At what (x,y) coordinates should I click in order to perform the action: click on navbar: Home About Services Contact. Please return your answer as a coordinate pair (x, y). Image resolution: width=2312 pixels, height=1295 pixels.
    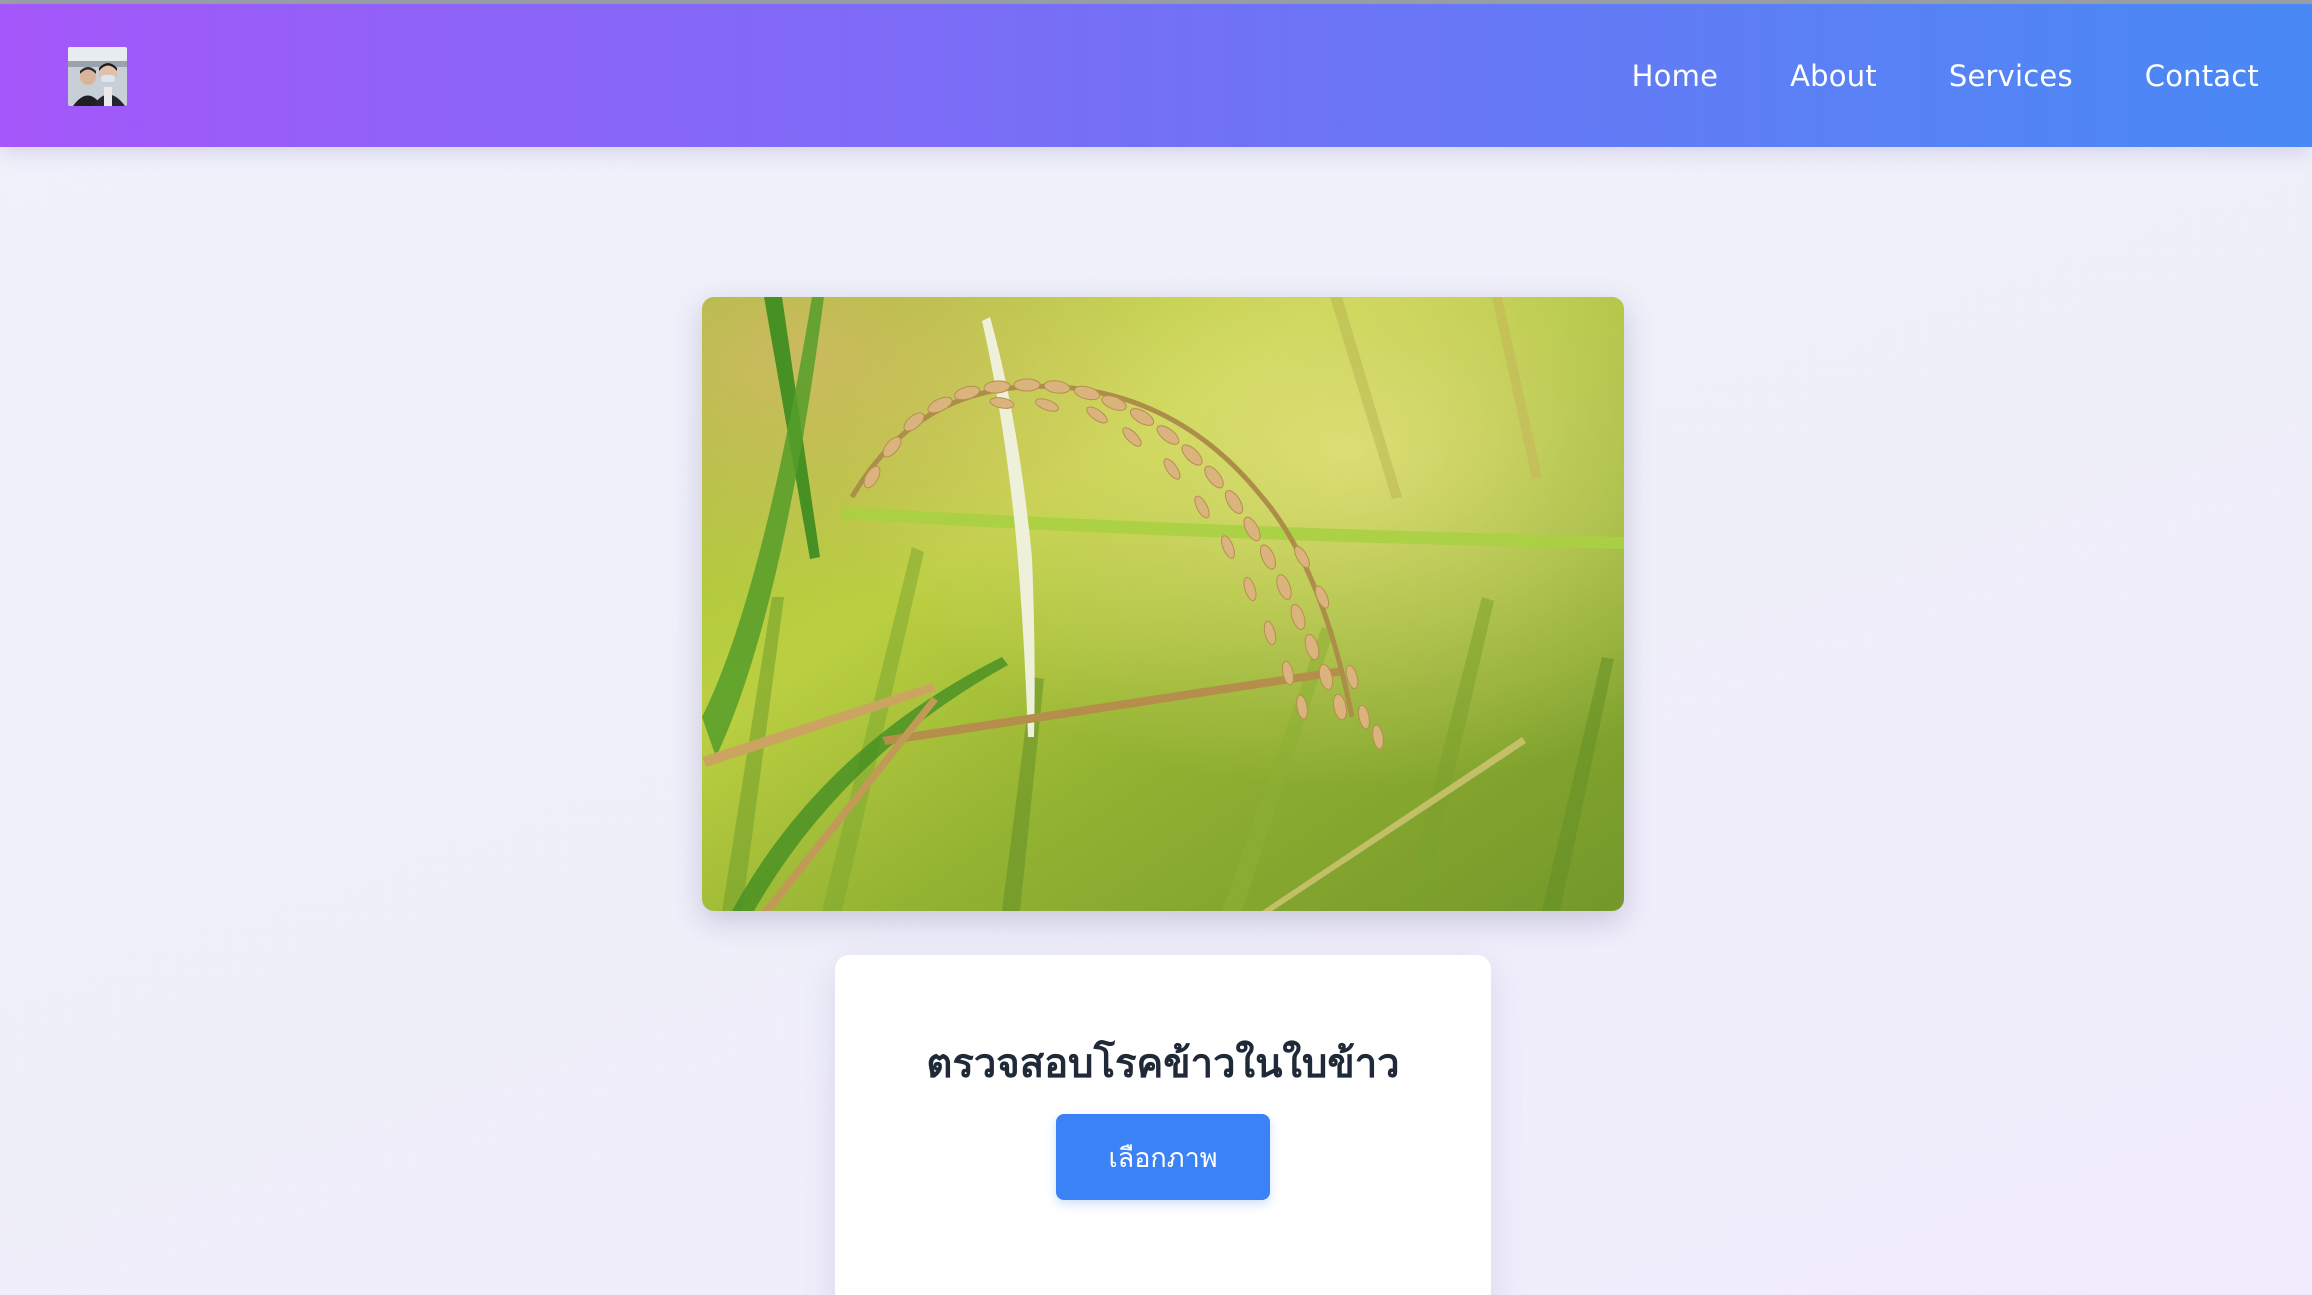
    Looking at the image, I should click on (1156, 75).